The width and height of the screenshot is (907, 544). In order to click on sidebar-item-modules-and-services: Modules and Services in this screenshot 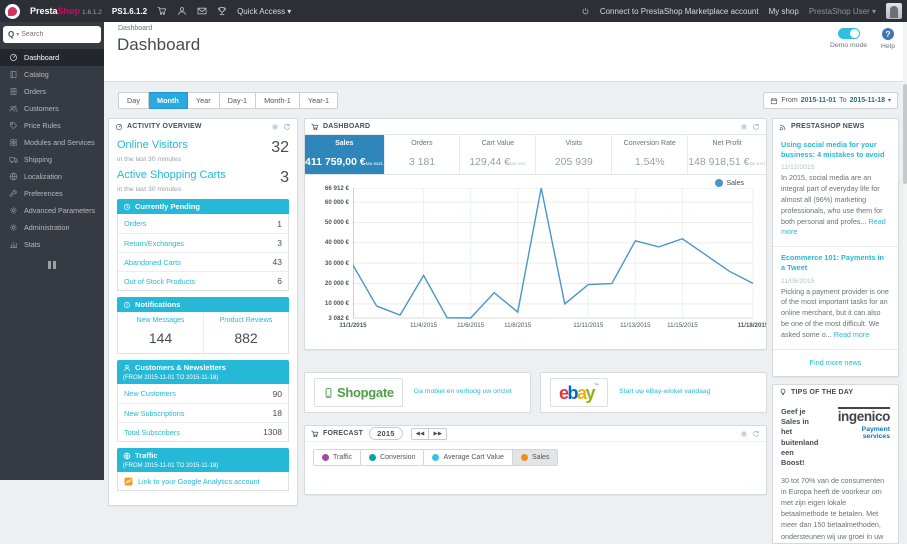, I will do `click(52, 142)`.